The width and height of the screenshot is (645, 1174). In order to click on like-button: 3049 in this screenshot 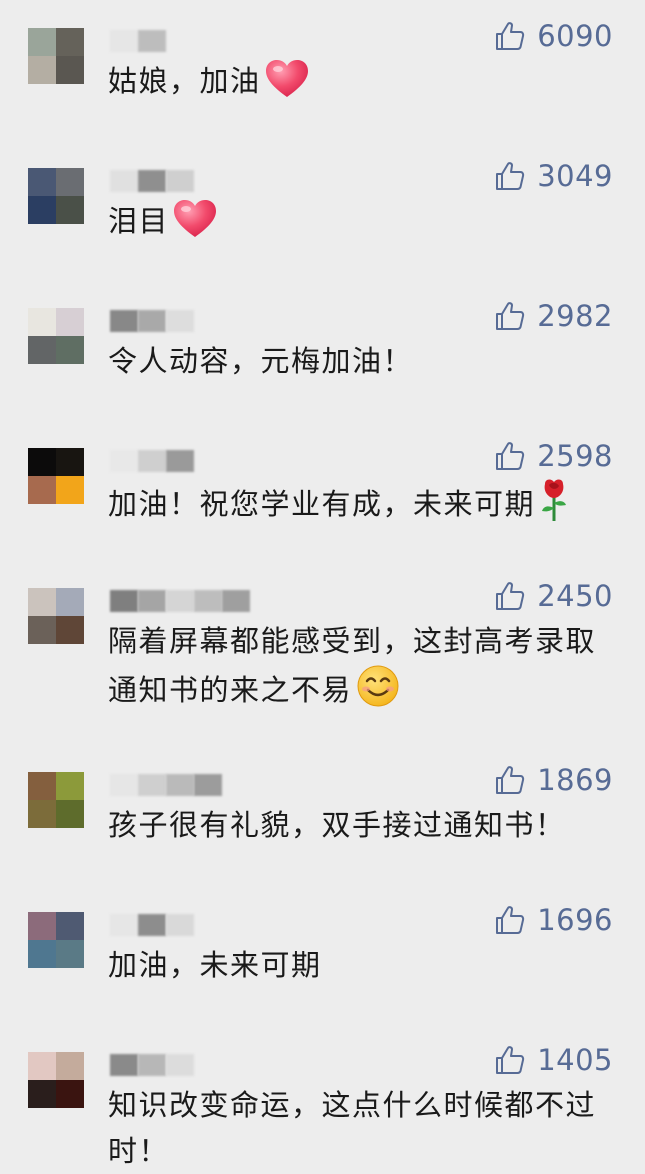, I will do `click(554, 176)`.